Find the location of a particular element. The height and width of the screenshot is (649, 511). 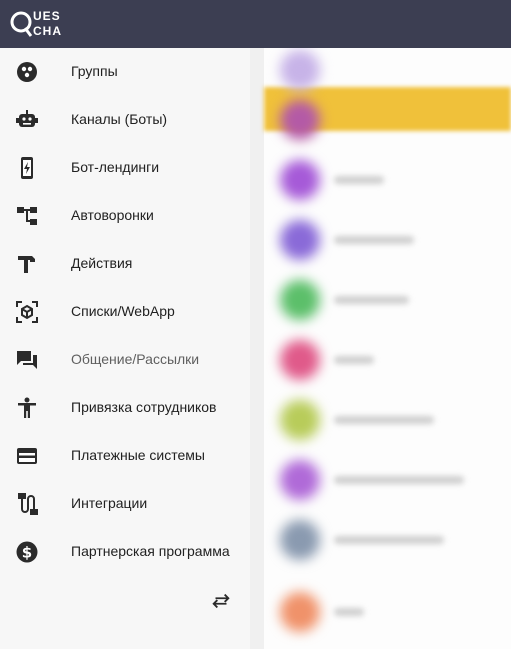

sidebar-item-messaging: Общение/Рассылки is located at coordinates (125, 360).